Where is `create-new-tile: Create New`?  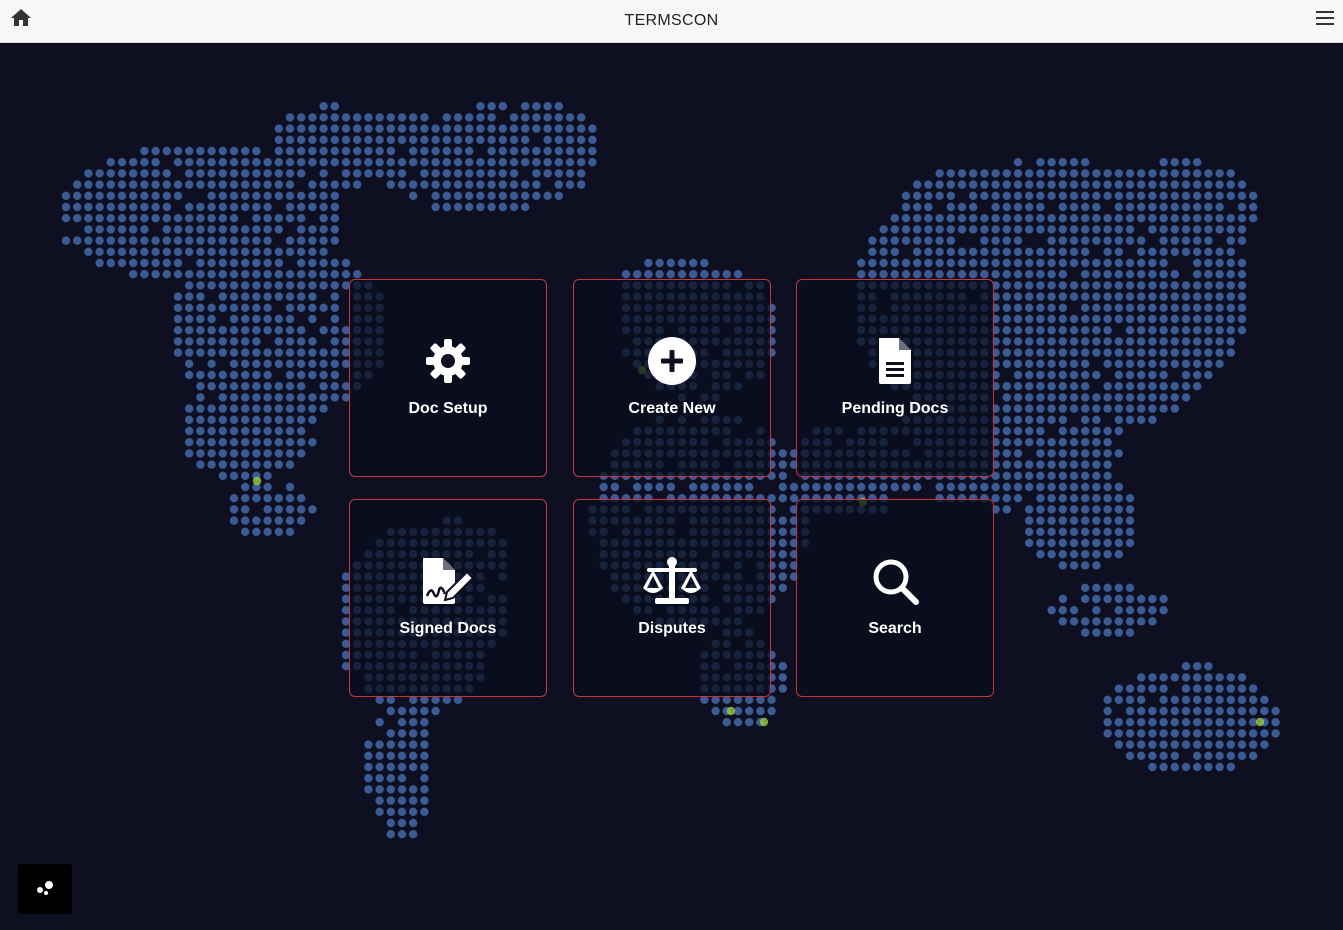 create-new-tile: Create New is located at coordinates (672, 378).